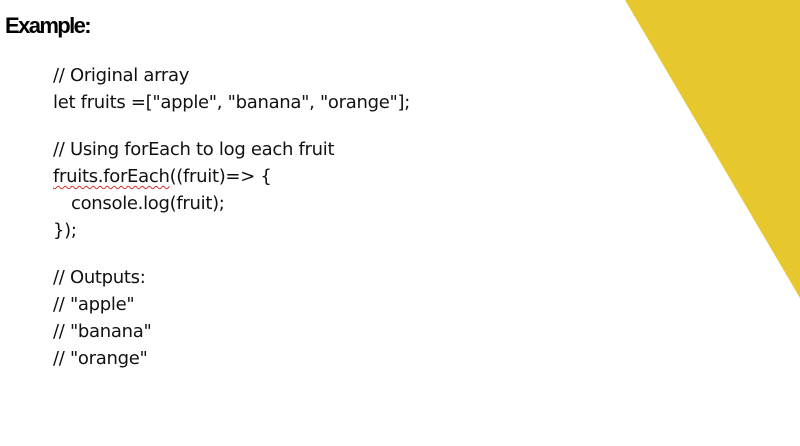 The image size is (800, 446). I want to click on spellcheck-underlined-call: fruits.forEach, so click(111, 176).